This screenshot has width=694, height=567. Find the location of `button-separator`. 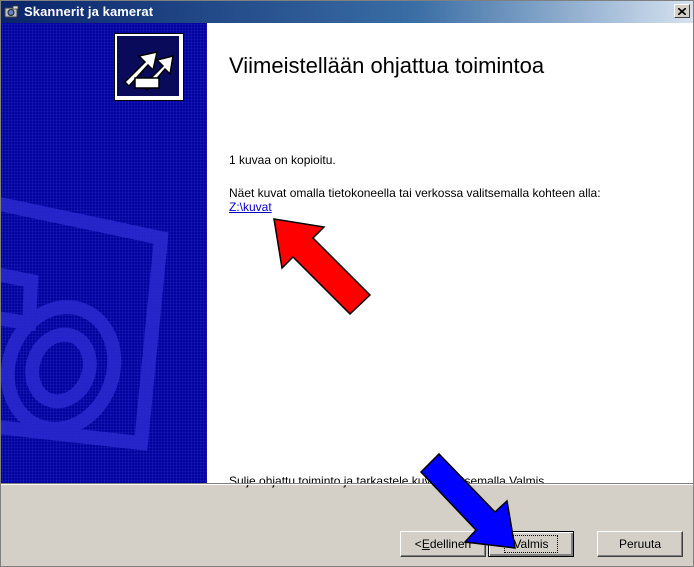

button-separator is located at coordinates (347, 484).